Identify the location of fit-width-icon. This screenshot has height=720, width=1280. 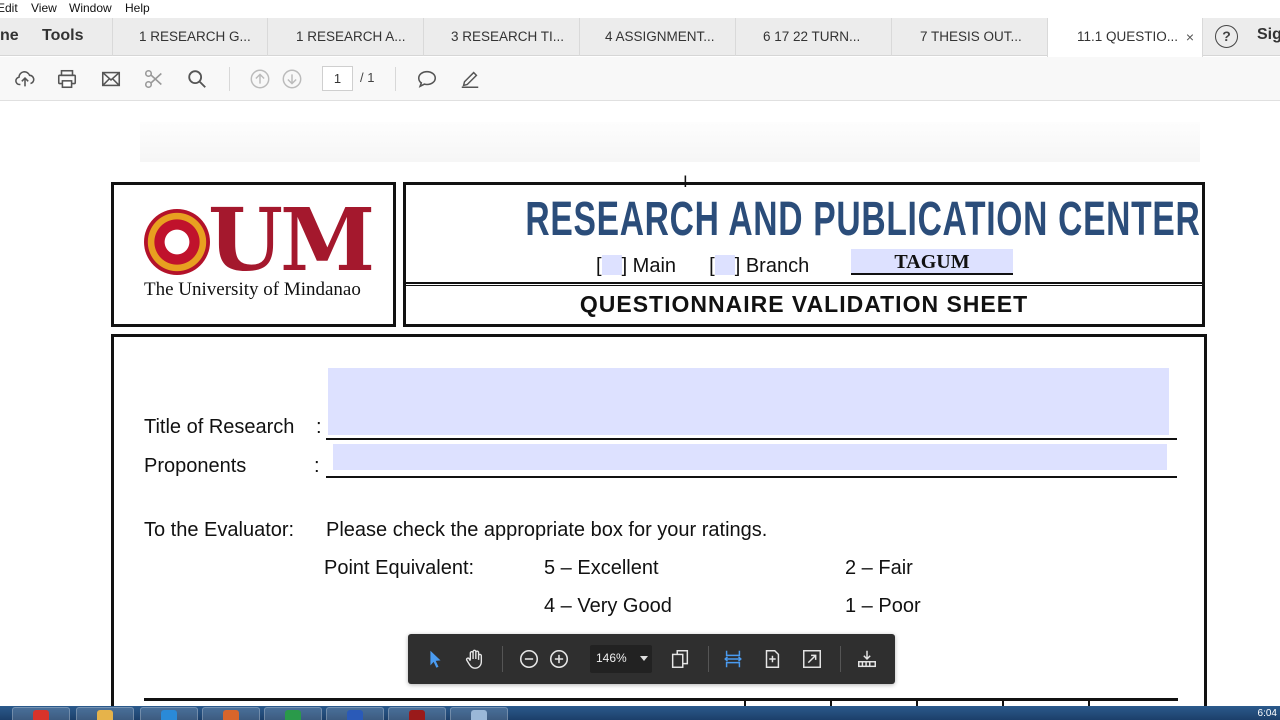
(733, 659).